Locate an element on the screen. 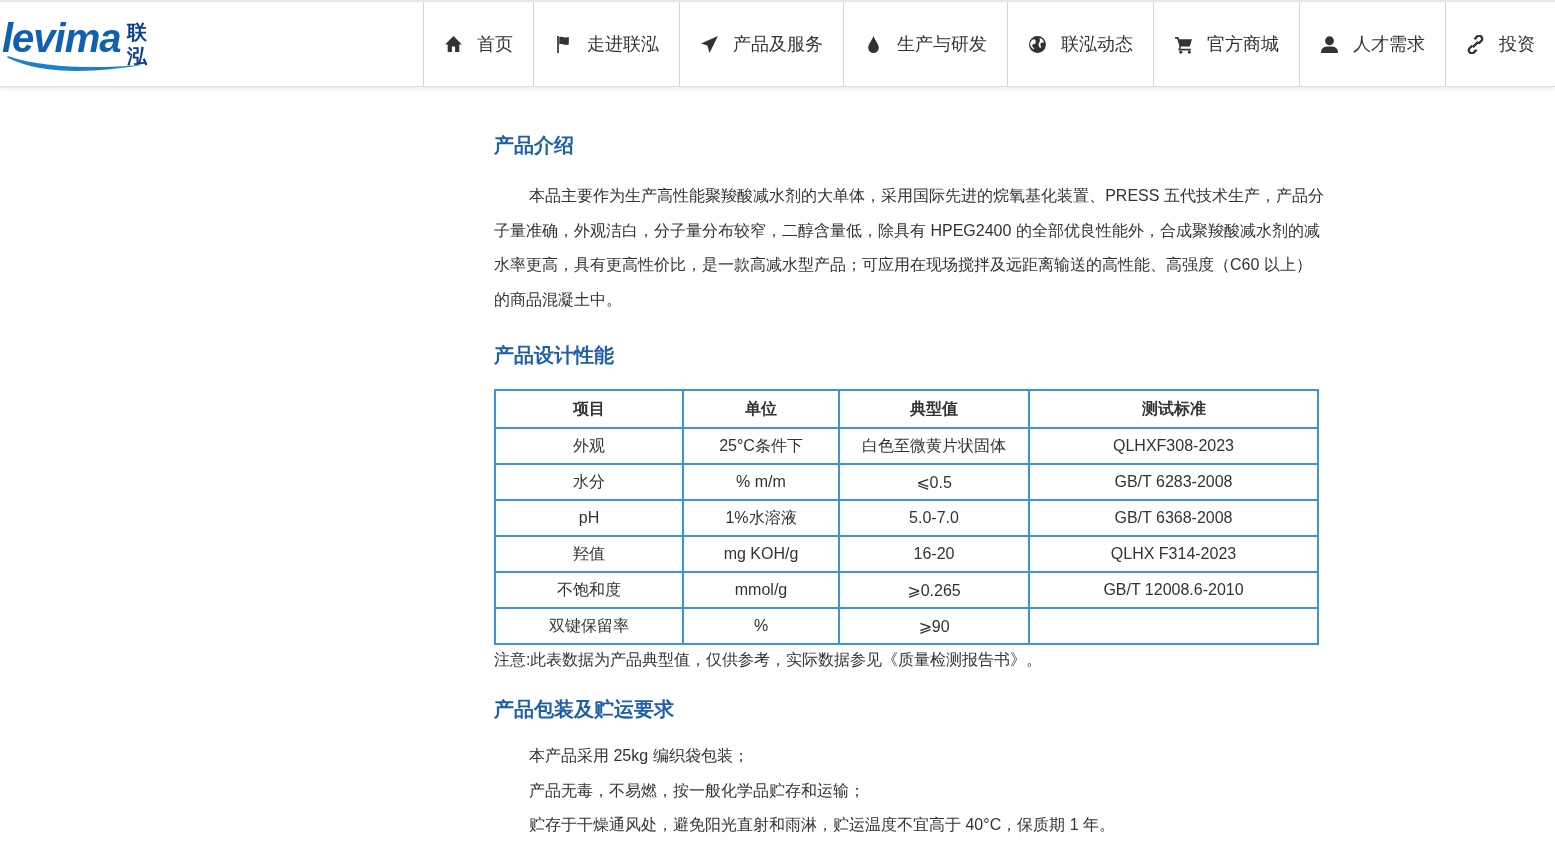  column-header: 典型值 is located at coordinates (934, 409).